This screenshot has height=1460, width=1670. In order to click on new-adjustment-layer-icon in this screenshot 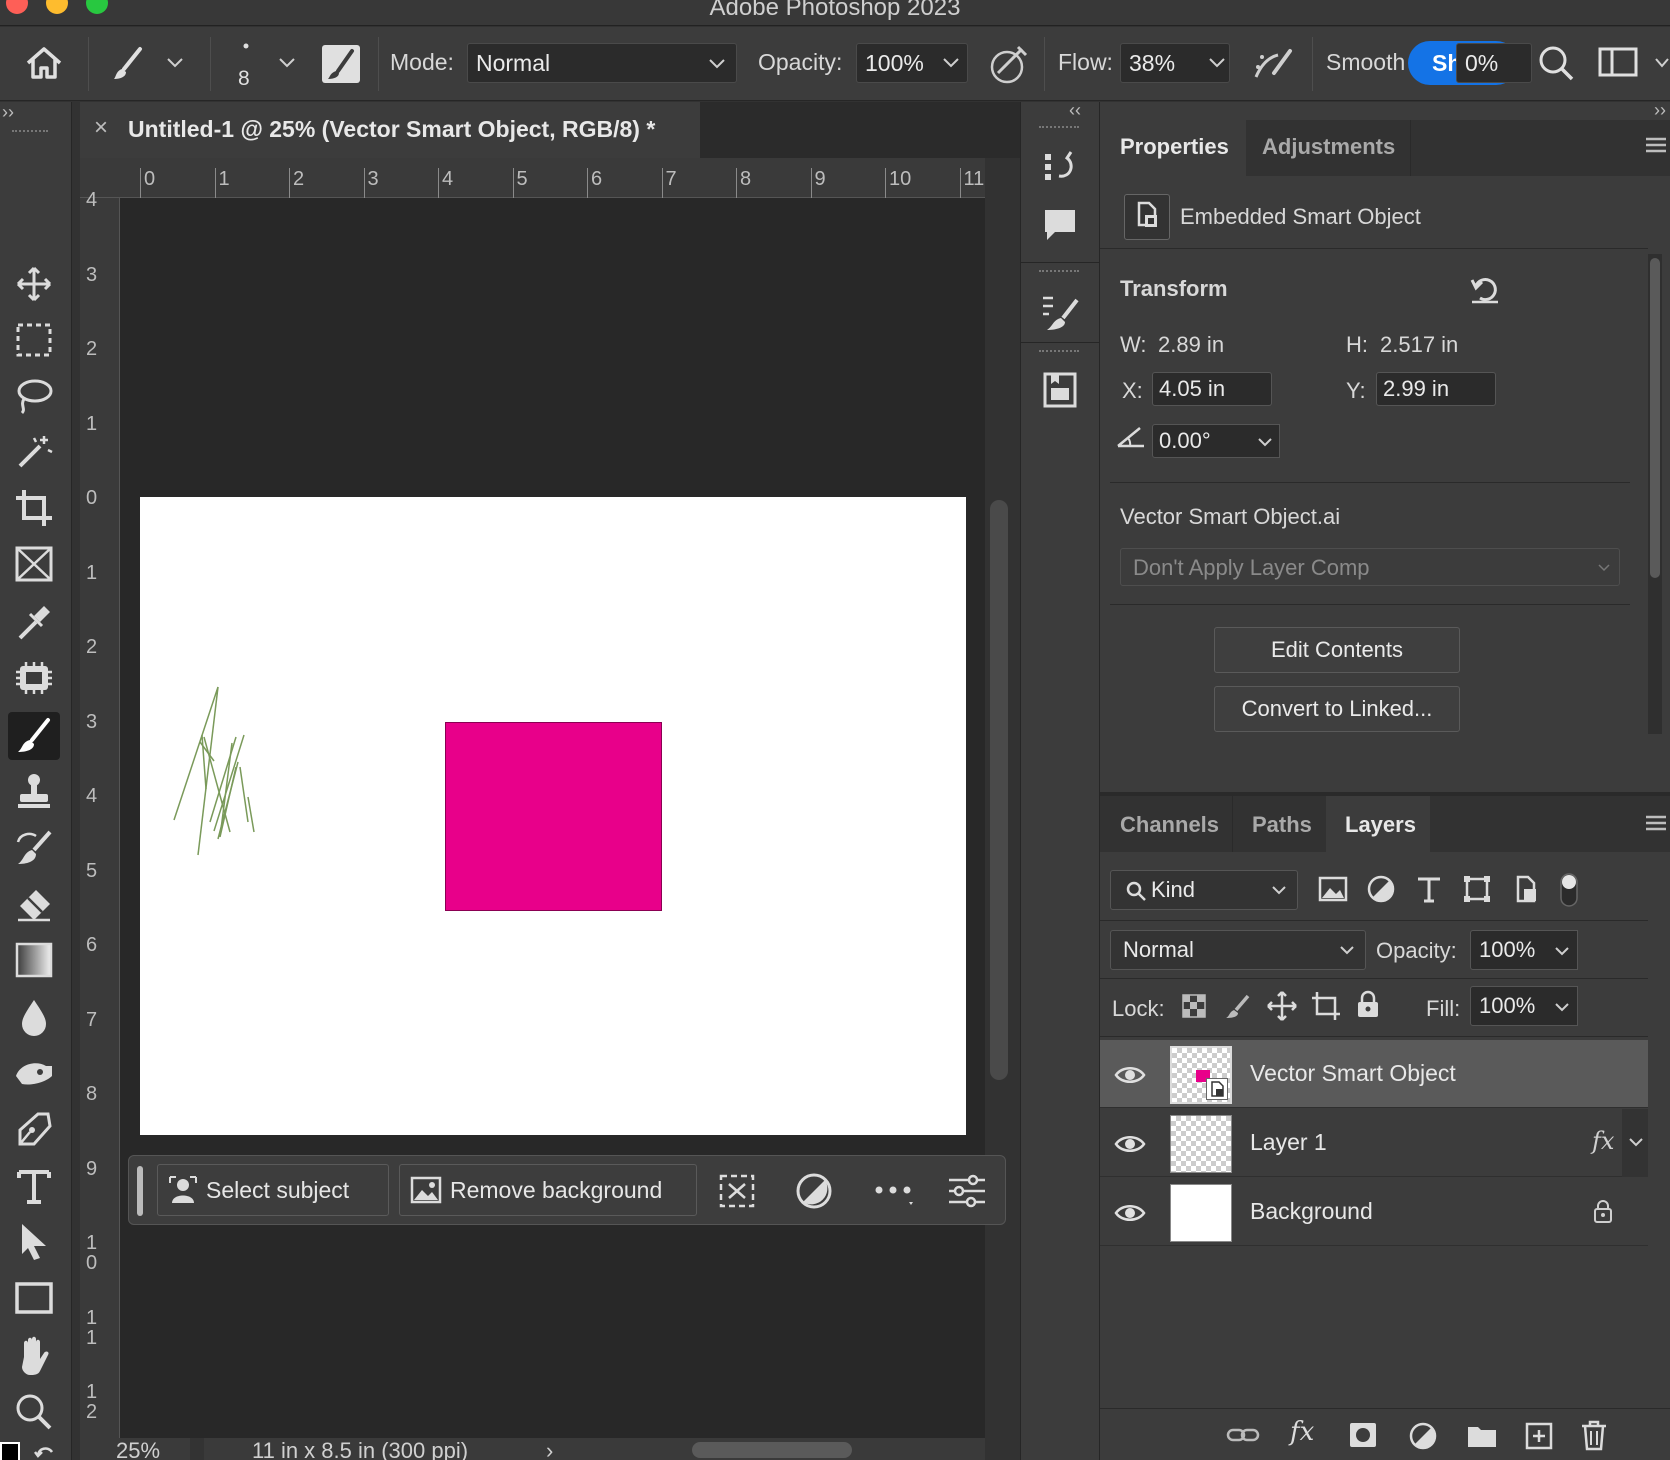, I will do `click(1423, 1436)`.